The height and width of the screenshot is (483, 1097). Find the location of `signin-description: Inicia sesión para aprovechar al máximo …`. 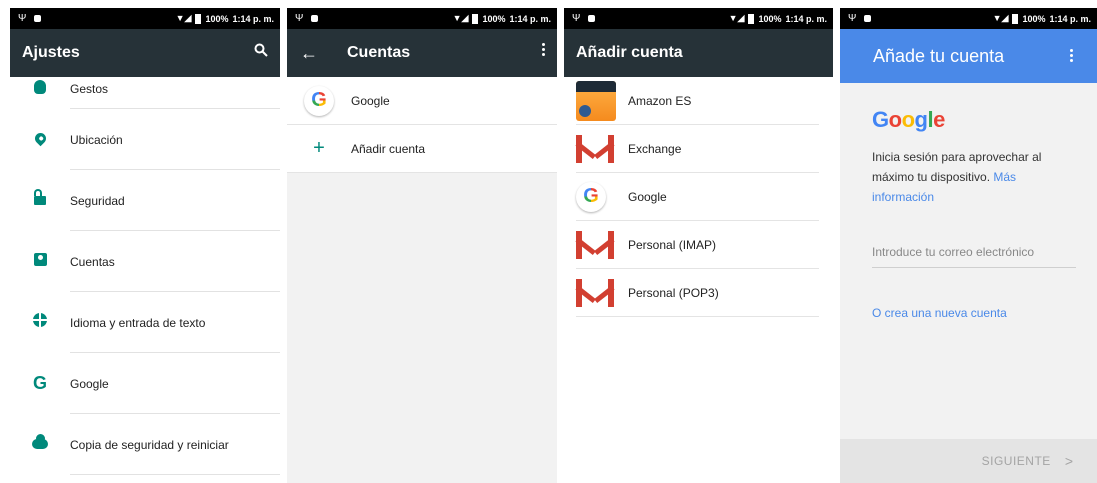

signin-description: Inicia sesión para aprovechar al máximo … is located at coordinates (972, 177).